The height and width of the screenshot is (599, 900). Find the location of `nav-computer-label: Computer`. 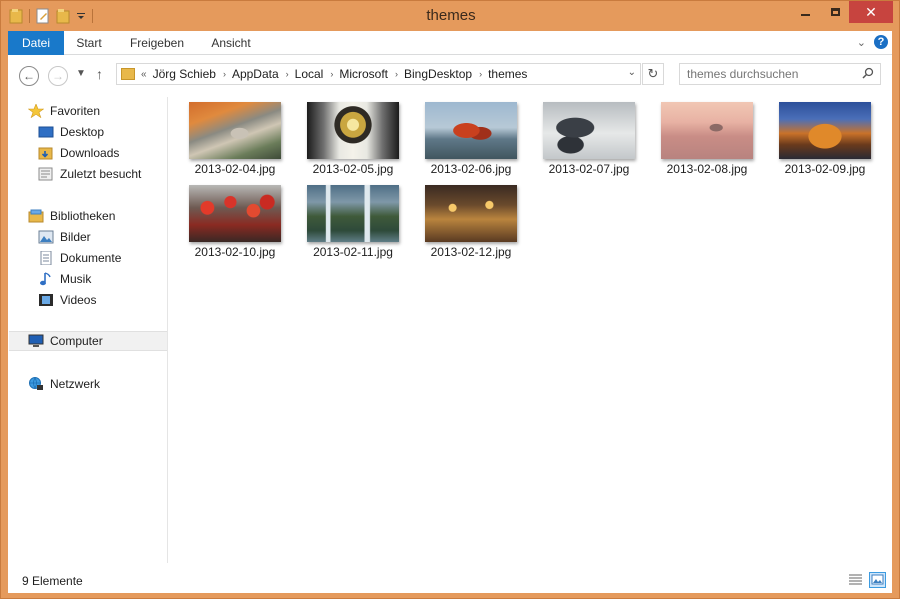

nav-computer-label: Computer is located at coordinates (76, 341).